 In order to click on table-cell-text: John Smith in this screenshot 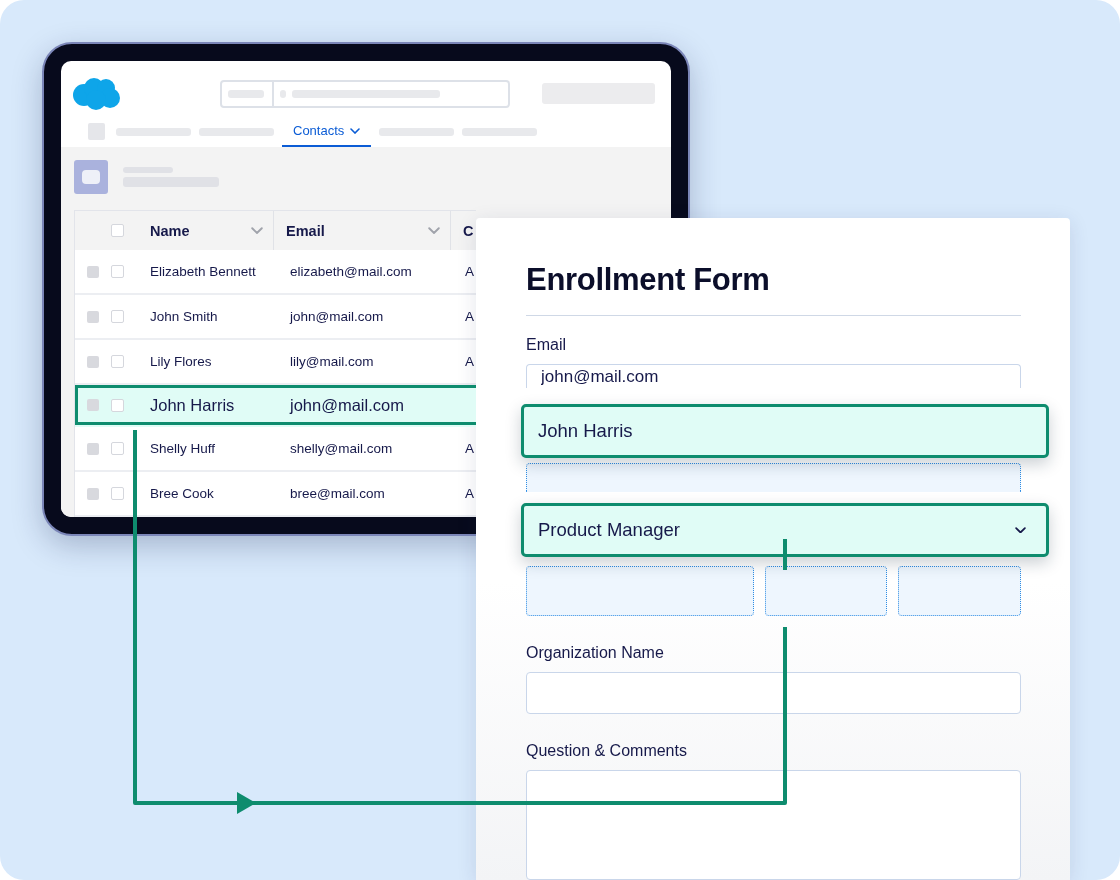, I will do `click(184, 316)`.